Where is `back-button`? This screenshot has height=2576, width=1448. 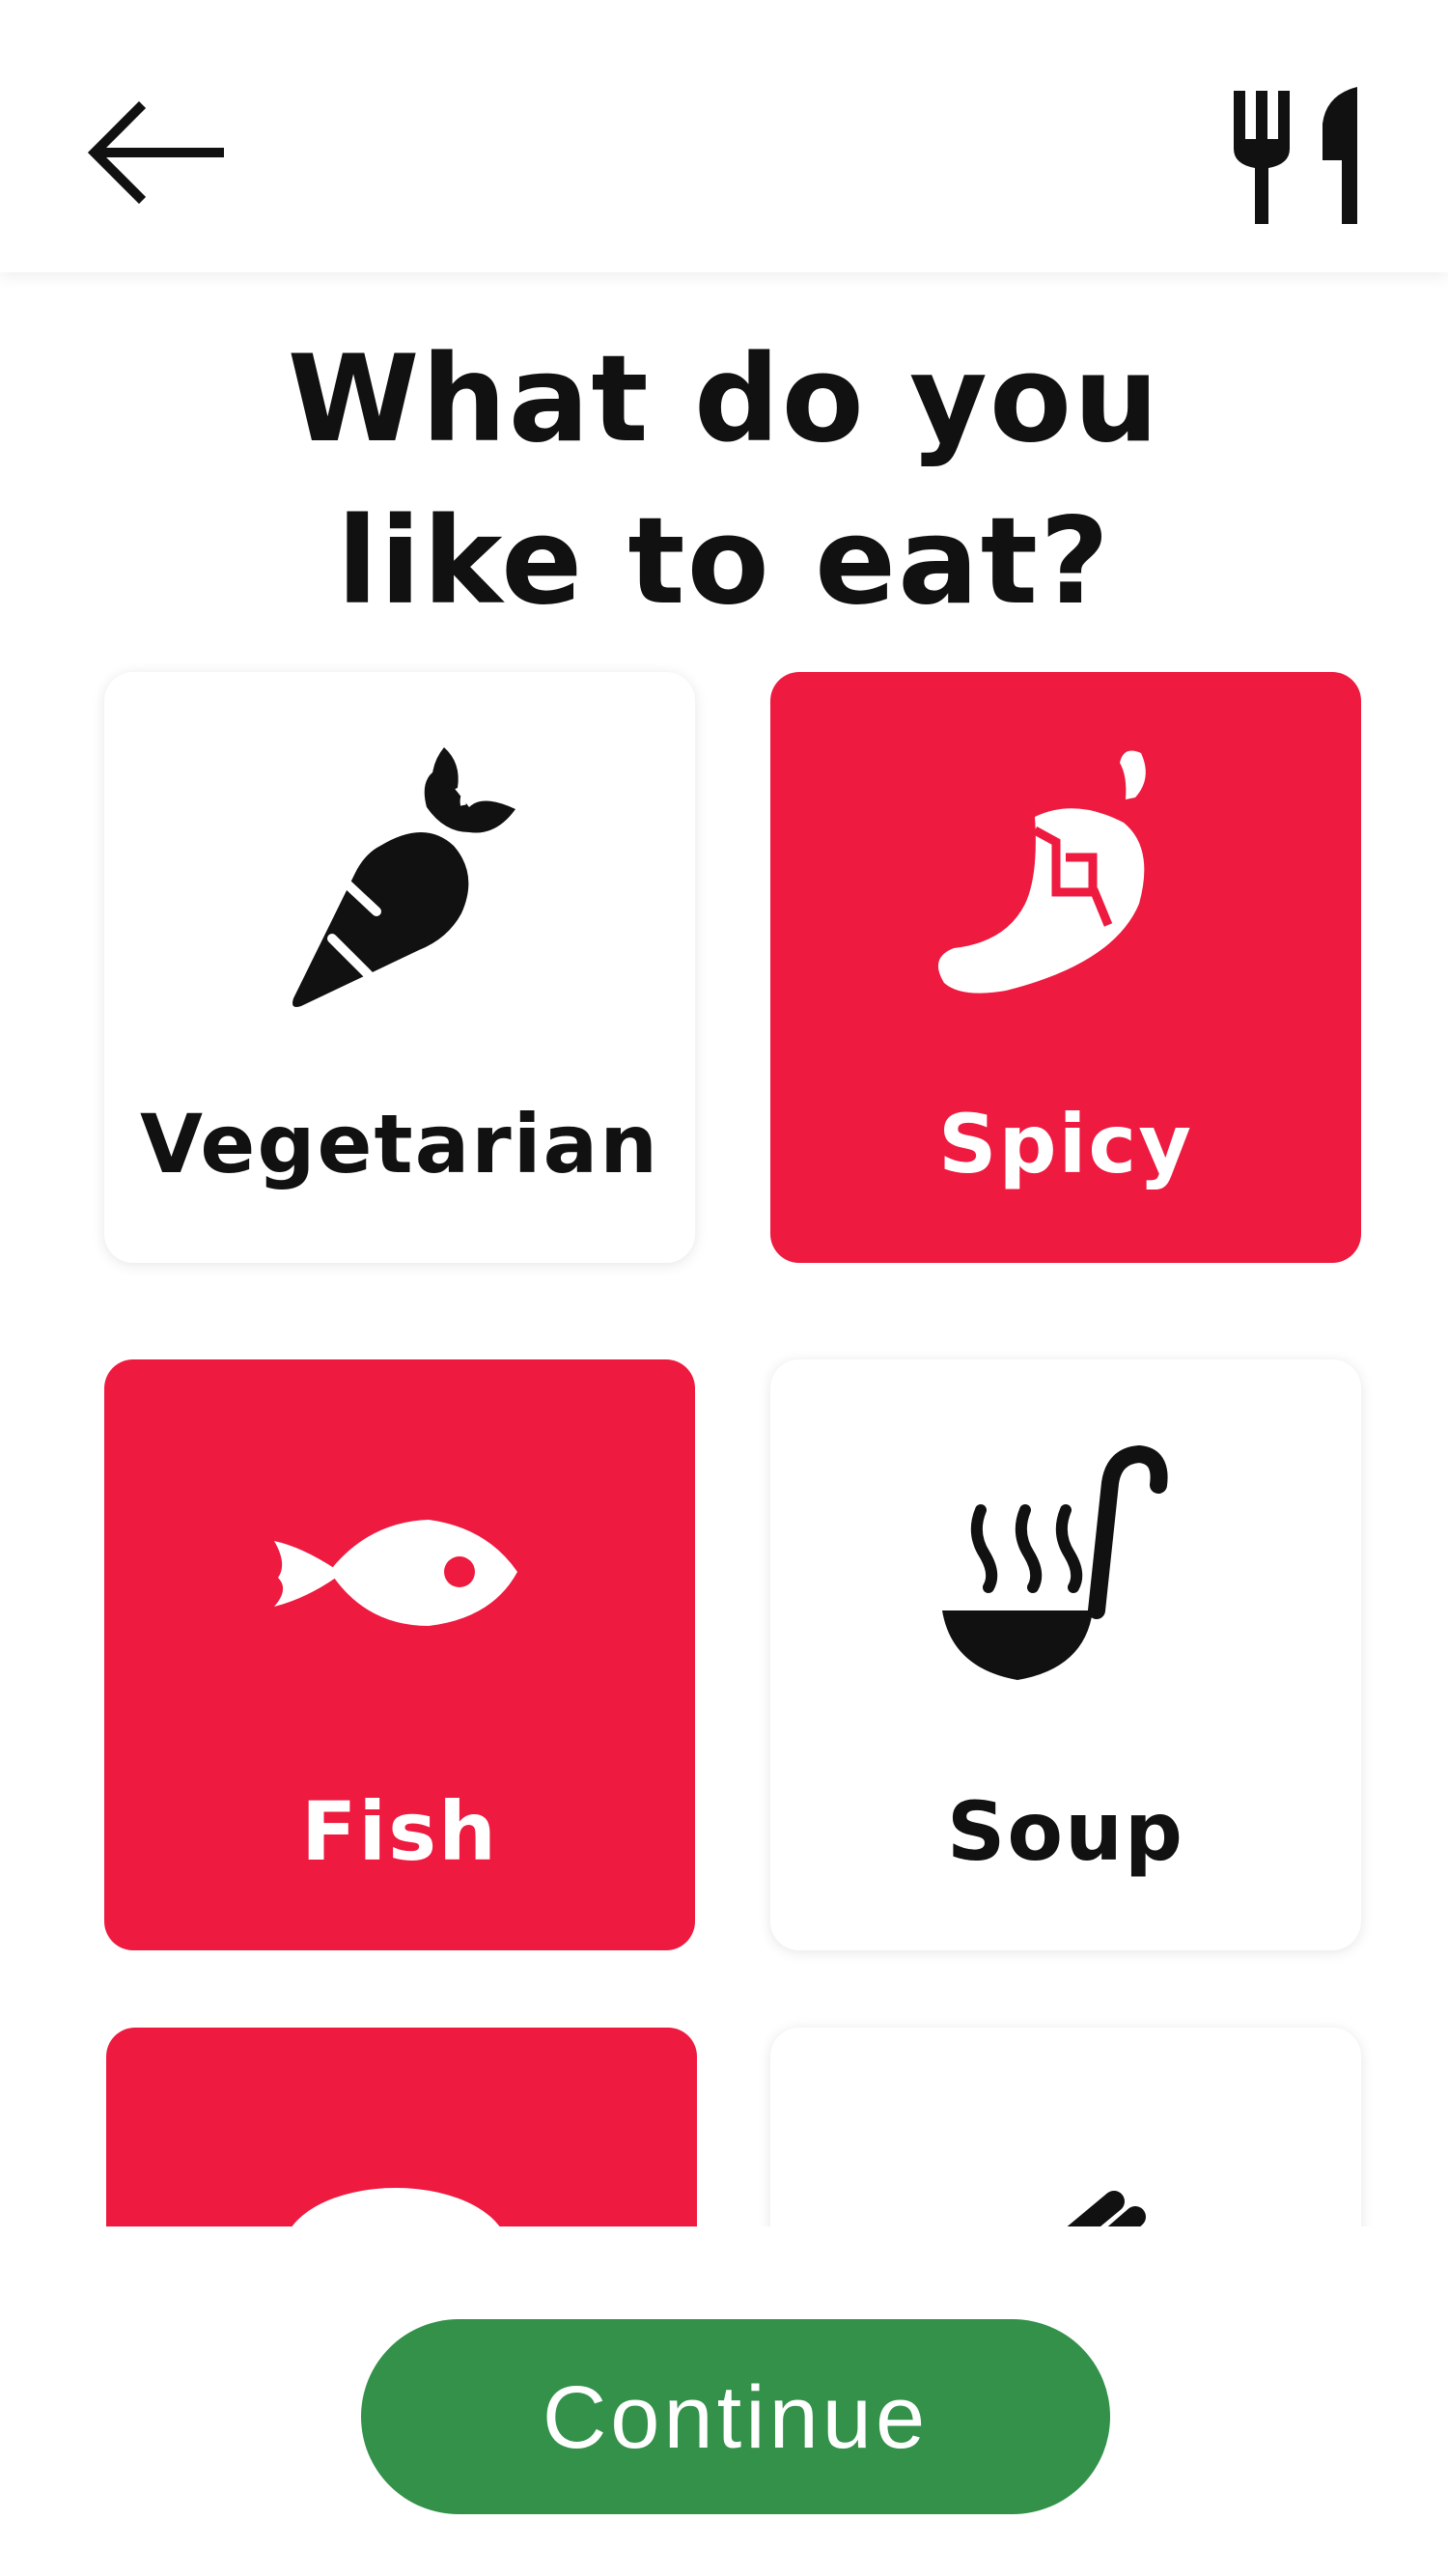 back-button is located at coordinates (156, 157).